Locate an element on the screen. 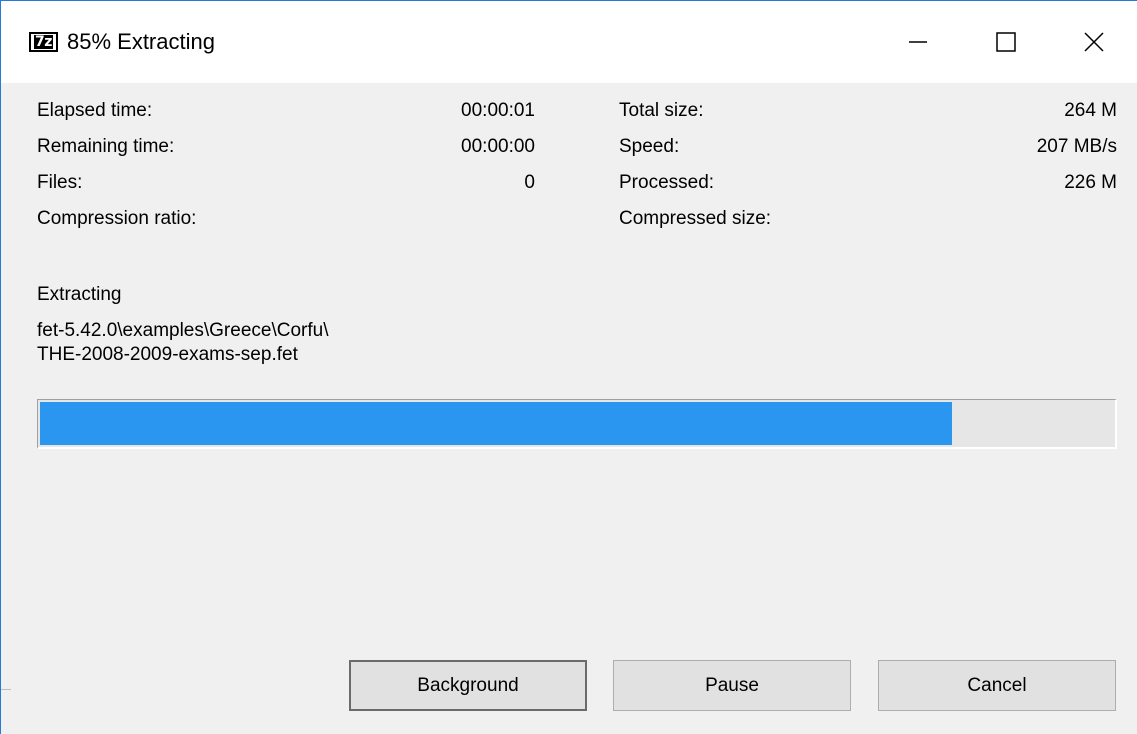 This screenshot has height=734, width=1137. minimize-icon is located at coordinates (918, 42).